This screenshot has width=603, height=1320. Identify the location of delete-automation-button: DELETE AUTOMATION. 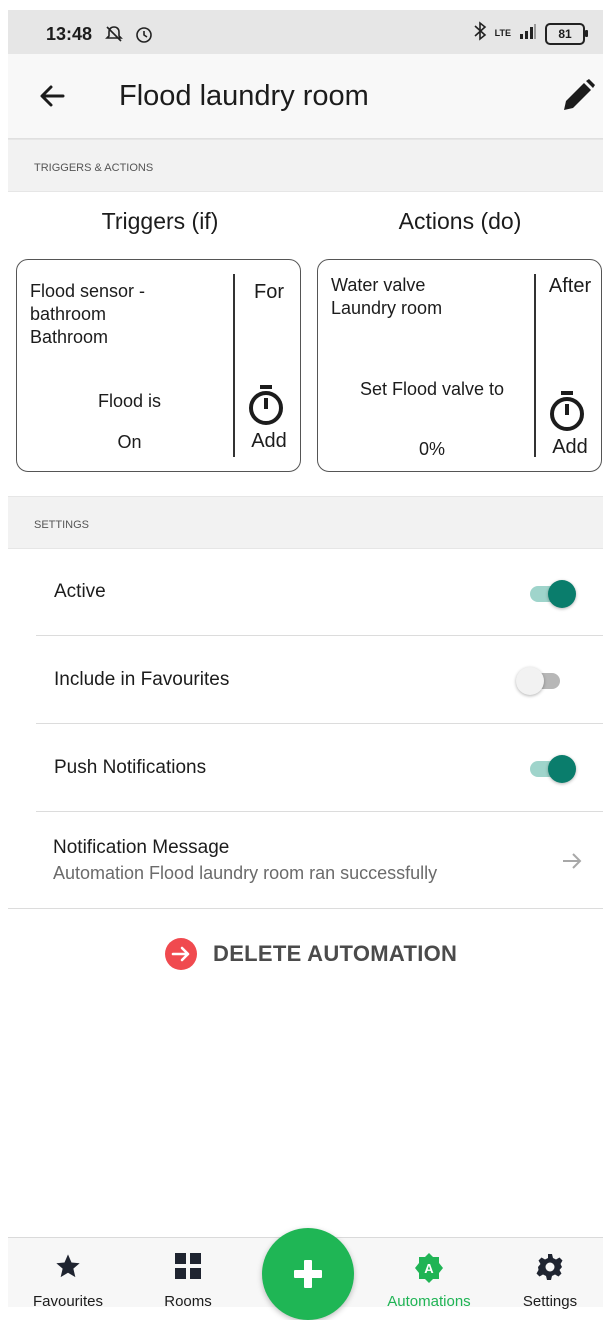
(311, 954).